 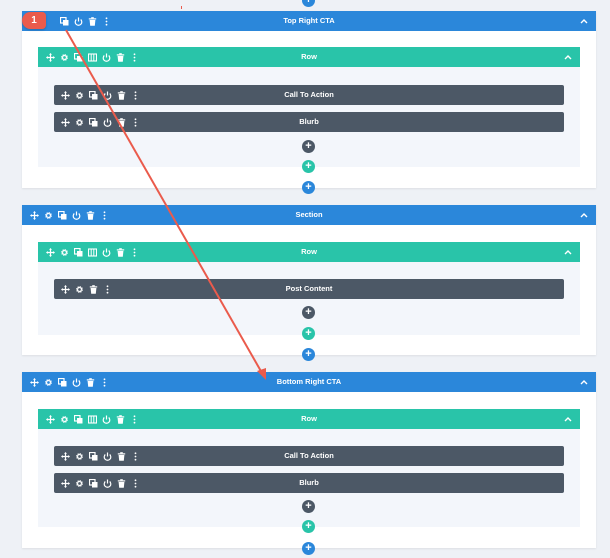 I want to click on step-badge: 1, so click(x=34, y=20).